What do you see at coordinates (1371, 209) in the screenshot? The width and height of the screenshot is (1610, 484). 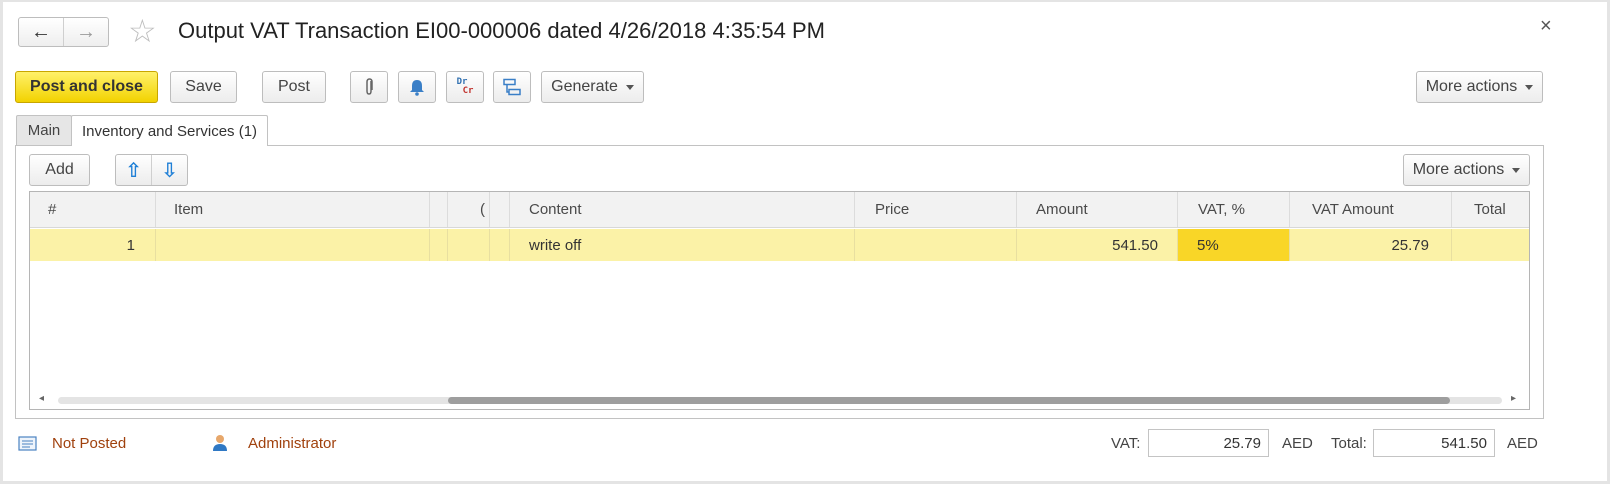 I see `column-header-vat-amount: VAT Amount` at bounding box center [1371, 209].